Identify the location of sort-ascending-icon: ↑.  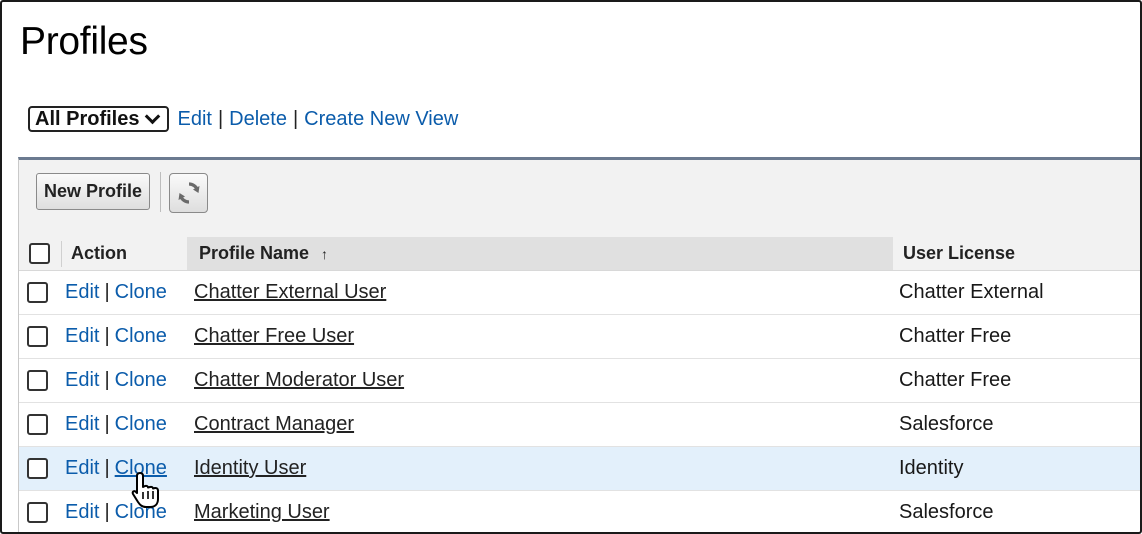
(325, 253).